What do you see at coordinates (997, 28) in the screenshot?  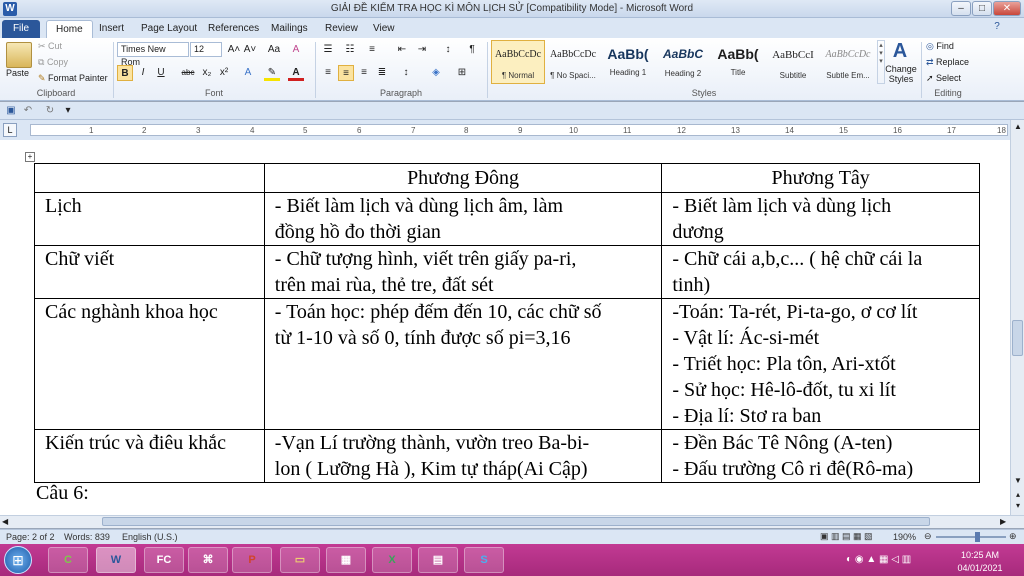 I see `help-icon: ?` at bounding box center [997, 28].